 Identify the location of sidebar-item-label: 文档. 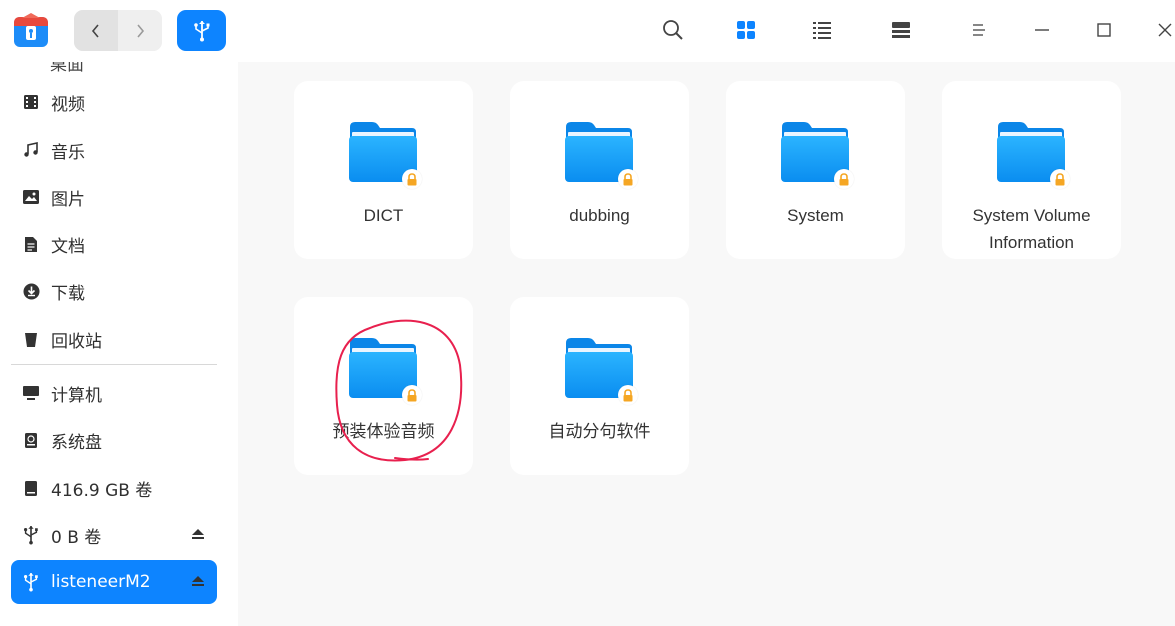
(68, 246).